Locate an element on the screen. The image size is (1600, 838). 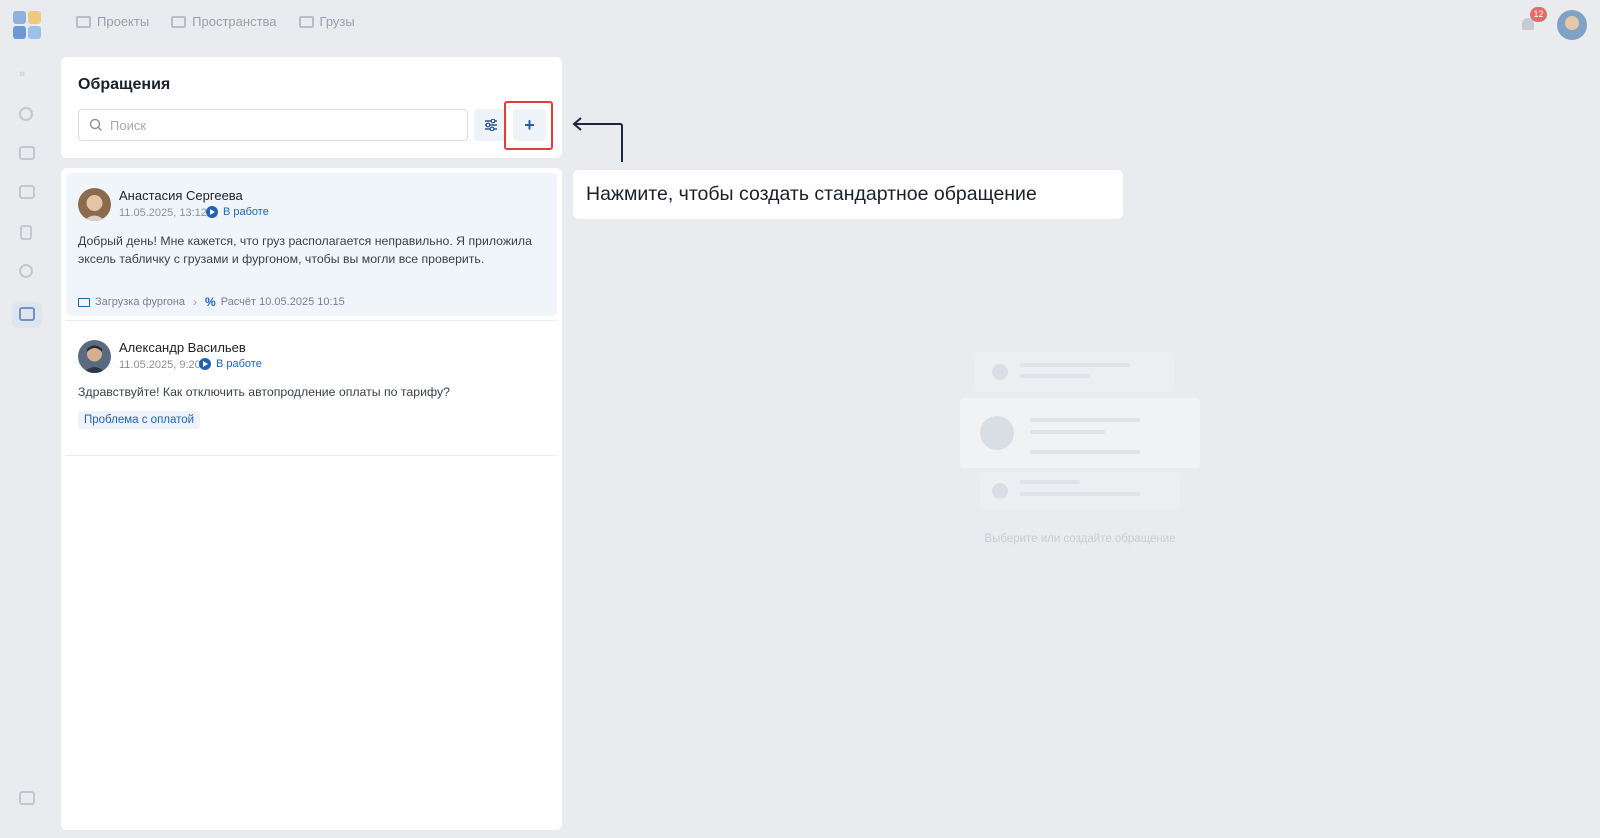
project-link: Загрузка фургона is located at coordinates (140, 302).